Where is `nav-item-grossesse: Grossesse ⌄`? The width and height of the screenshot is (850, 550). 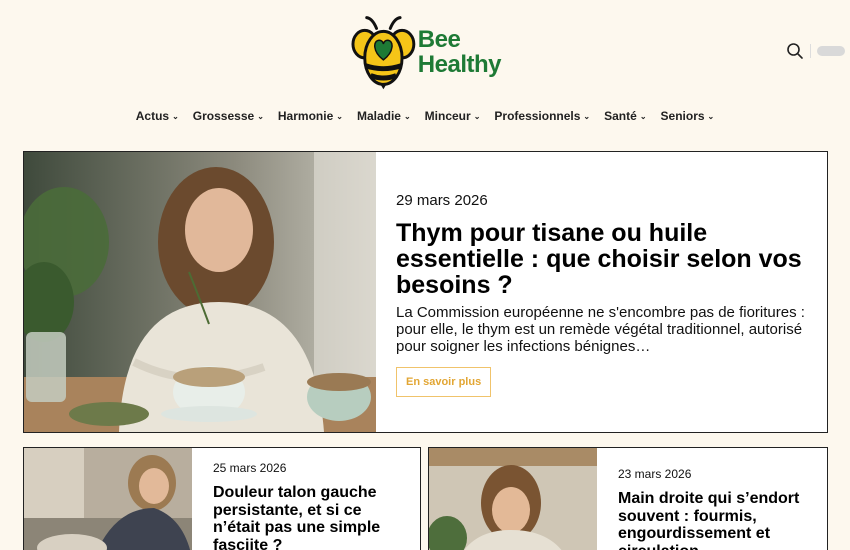 nav-item-grossesse: Grossesse ⌄ is located at coordinates (228, 116).